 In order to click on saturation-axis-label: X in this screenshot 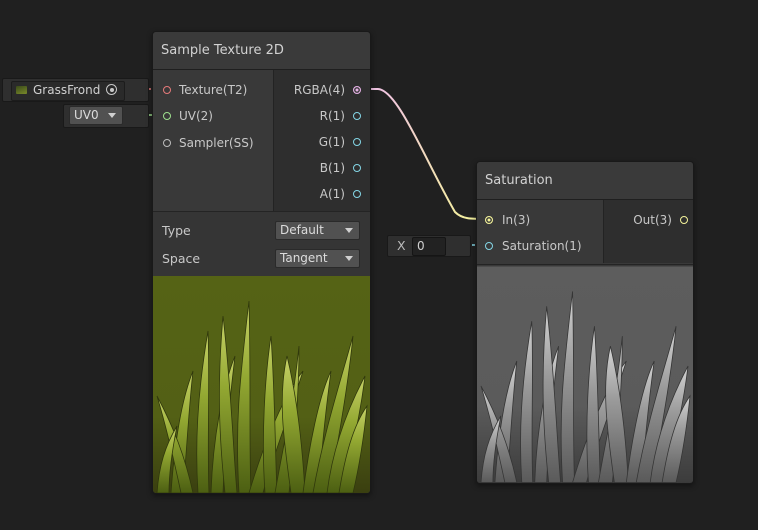, I will do `click(401, 245)`.